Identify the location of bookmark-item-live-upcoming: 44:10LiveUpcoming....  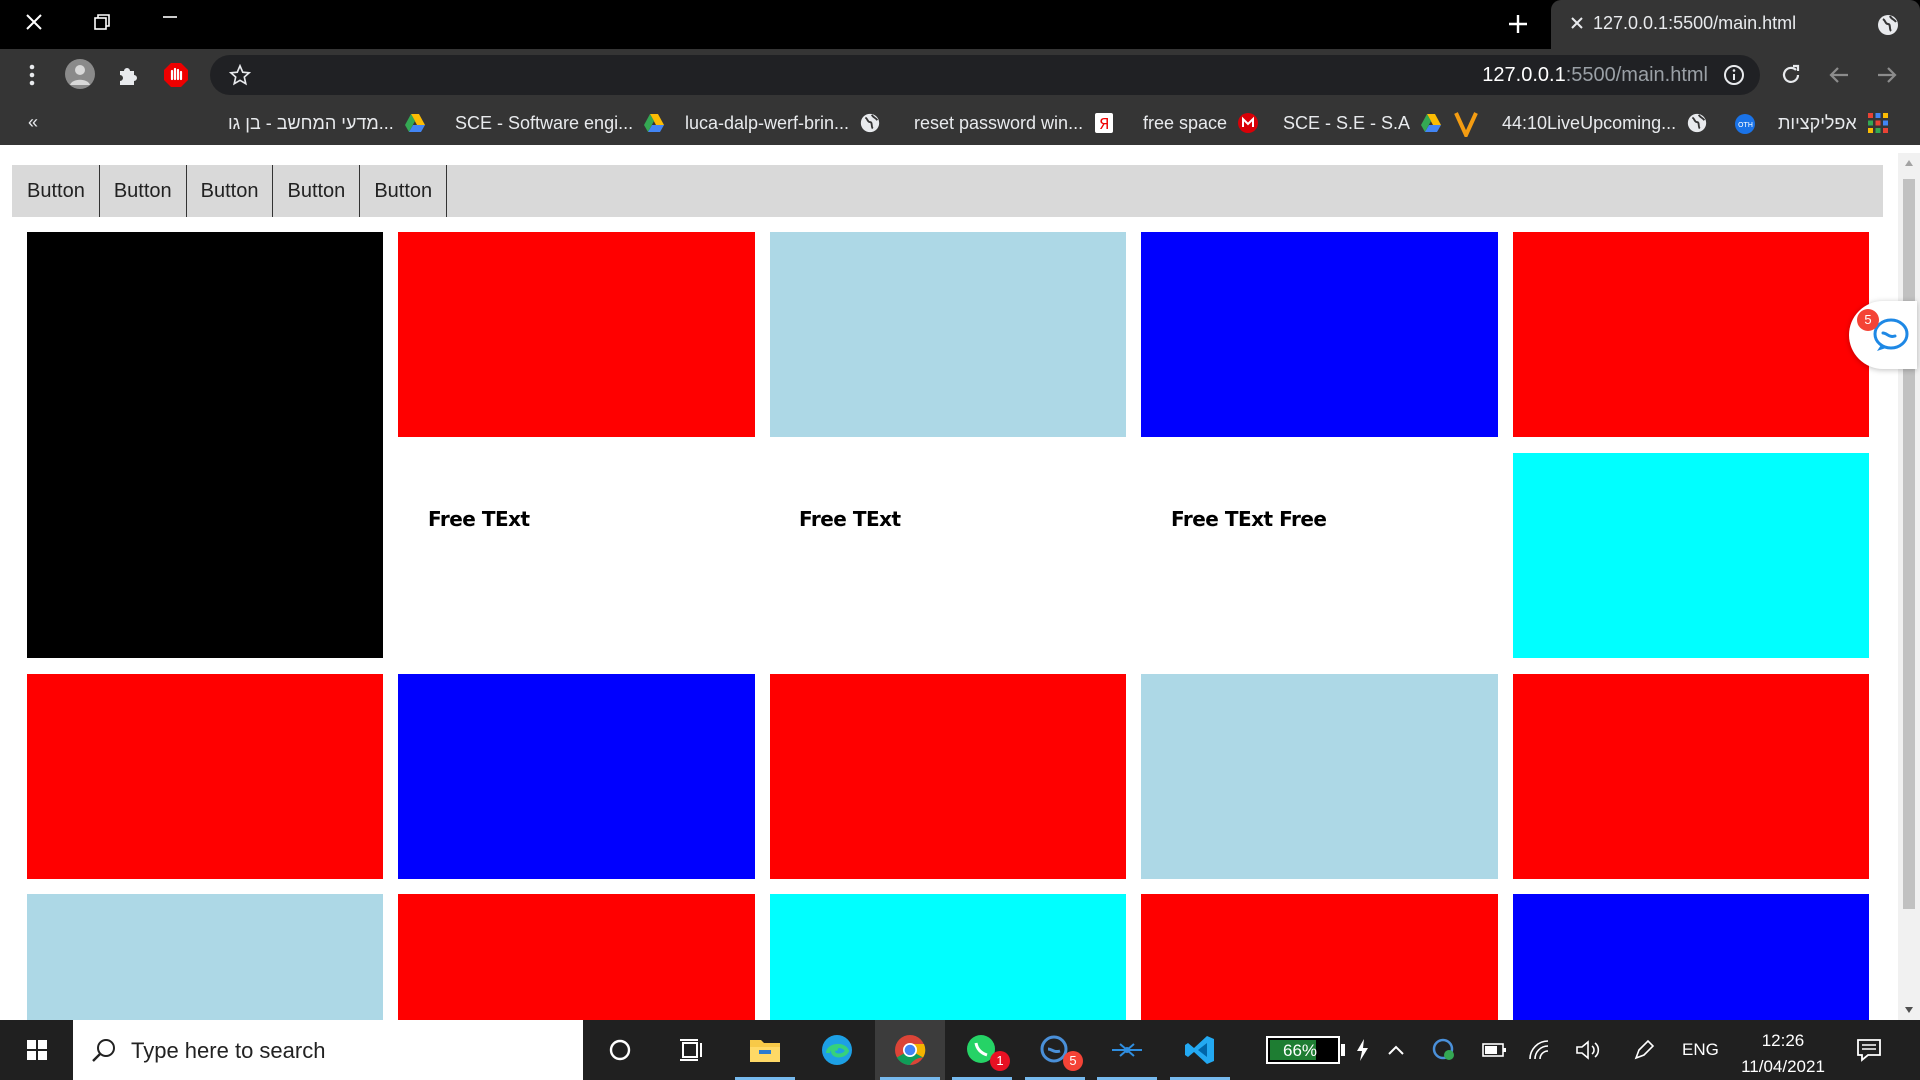
(1605, 123).